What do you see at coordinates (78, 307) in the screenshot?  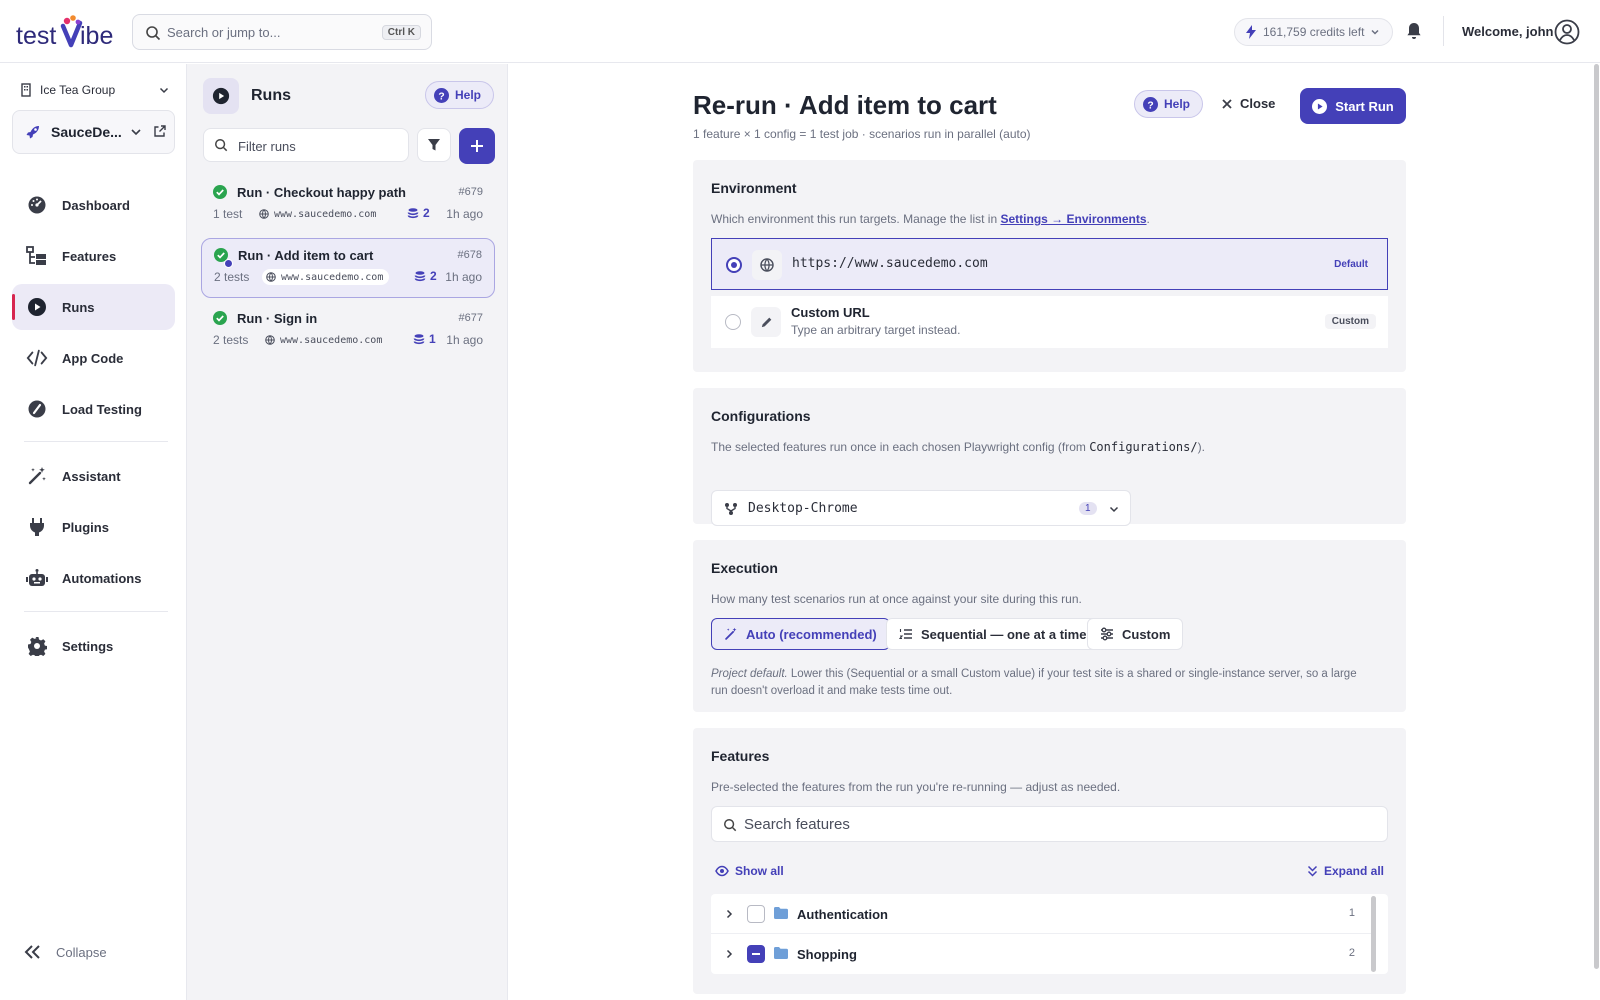 I see `sidebar-item-label: Runs` at bounding box center [78, 307].